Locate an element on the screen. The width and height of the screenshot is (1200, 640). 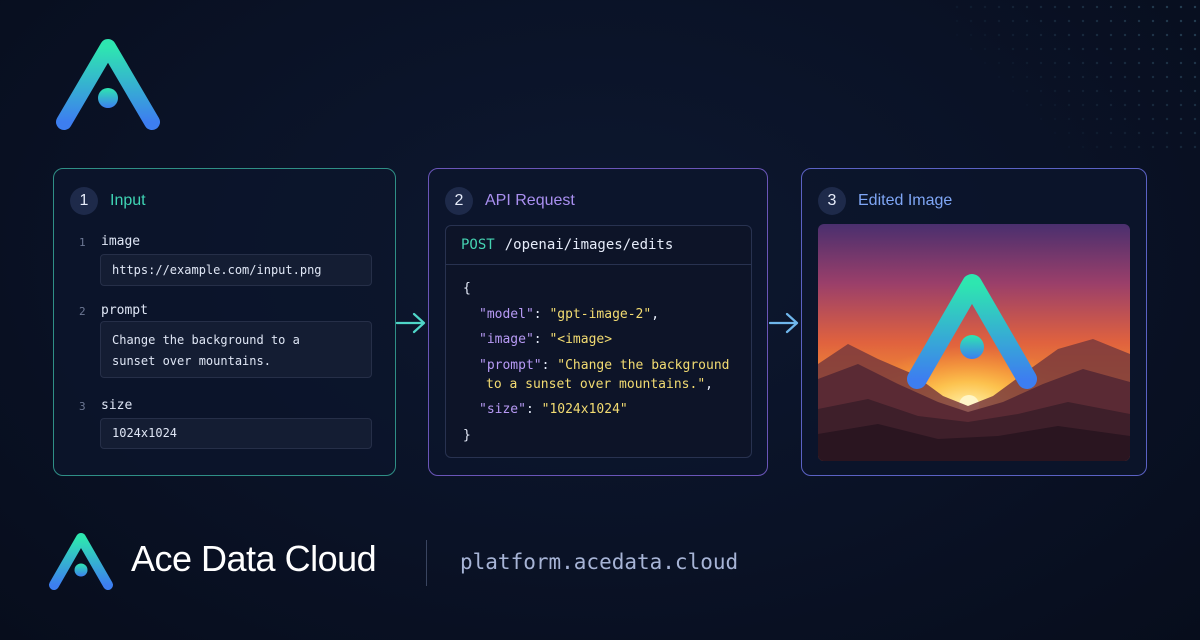
brand-url: platform.acedata.cloud is located at coordinates (599, 562).